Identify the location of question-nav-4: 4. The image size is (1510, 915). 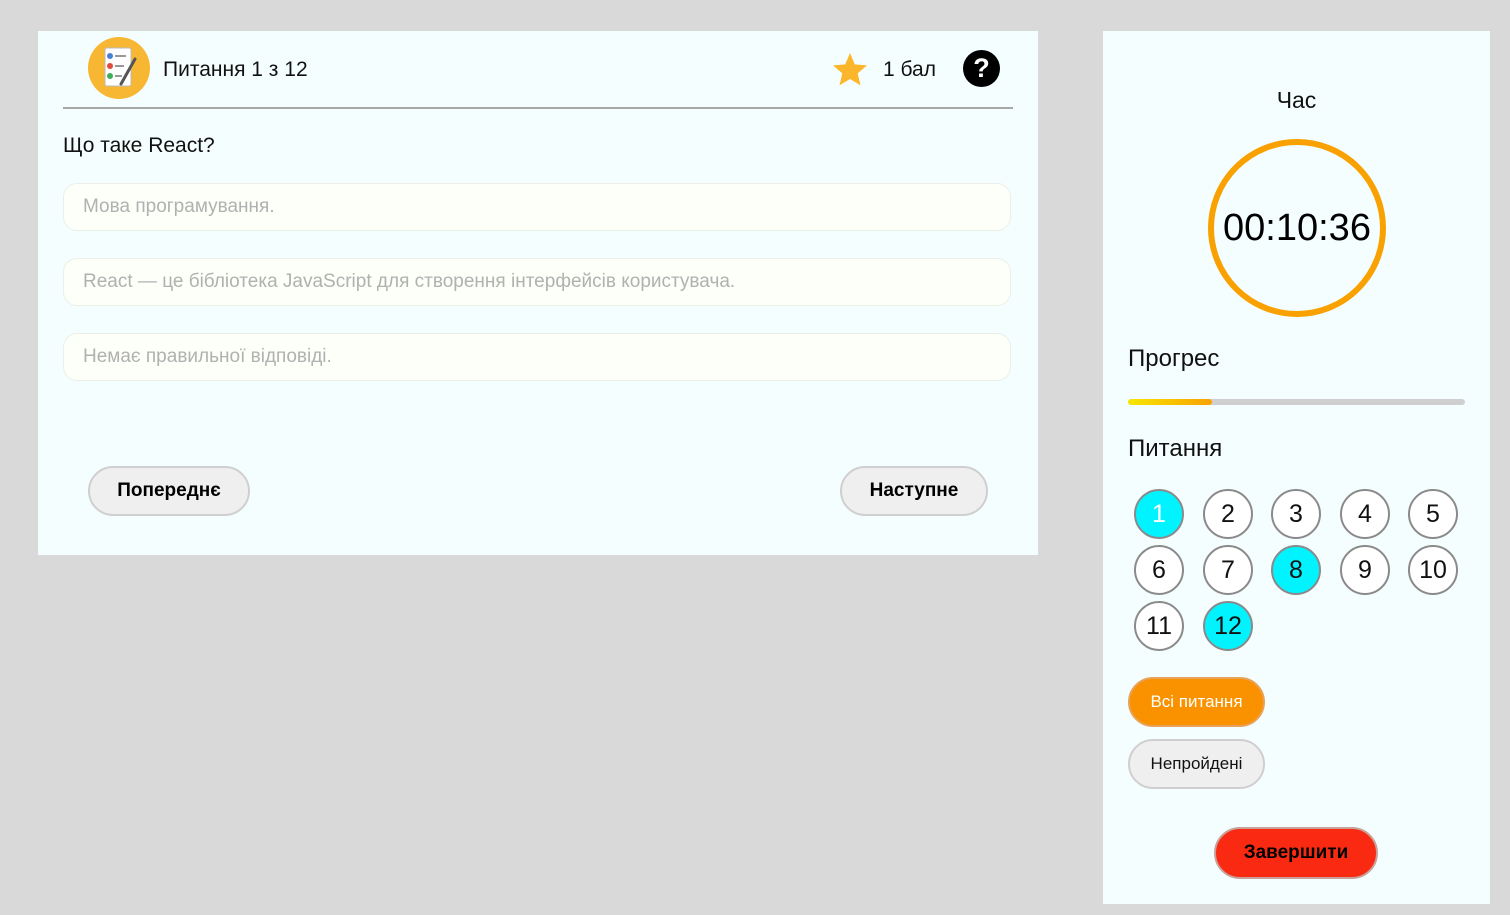
(1365, 514).